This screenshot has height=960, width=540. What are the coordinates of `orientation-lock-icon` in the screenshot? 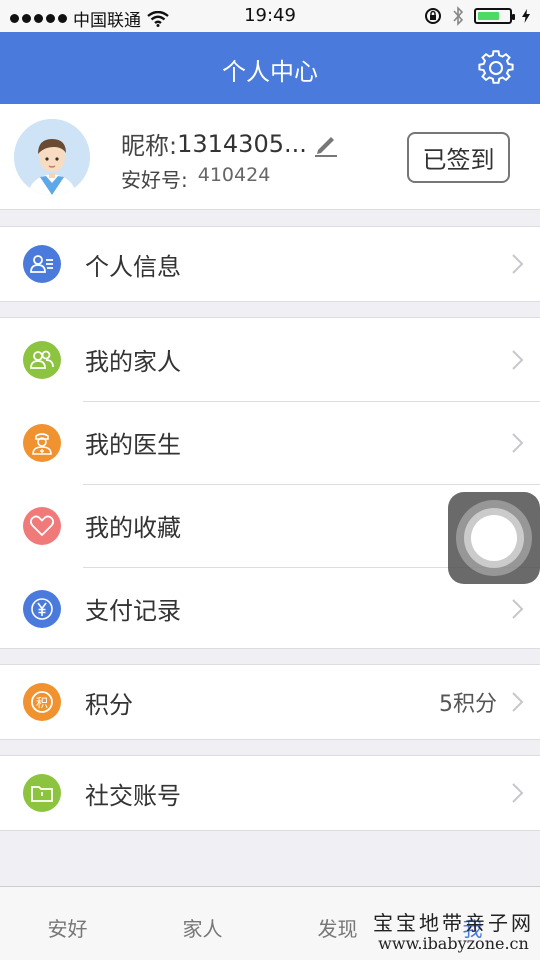 It's located at (433, 16).